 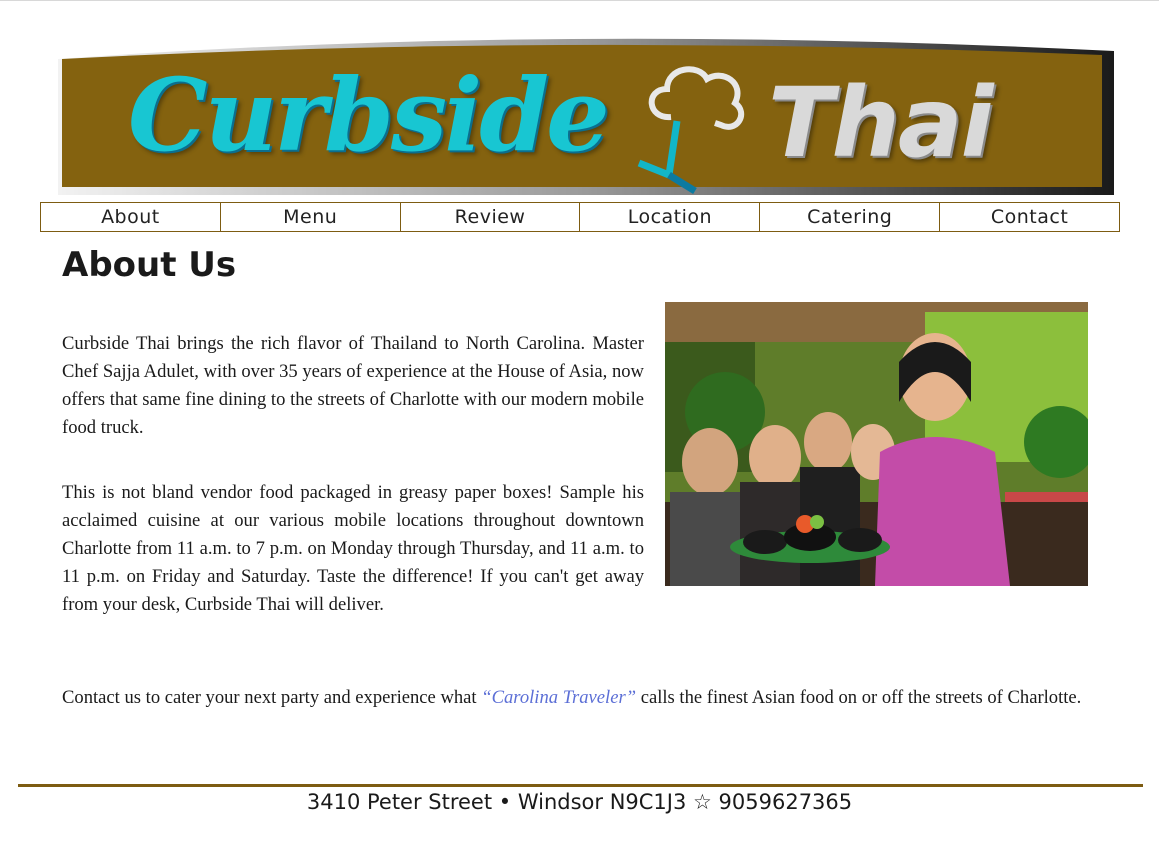 What do you see at coordinates (670, 217) in the screenshot?
I see `nav-item-location: Location` at bounding box center [670, 217].